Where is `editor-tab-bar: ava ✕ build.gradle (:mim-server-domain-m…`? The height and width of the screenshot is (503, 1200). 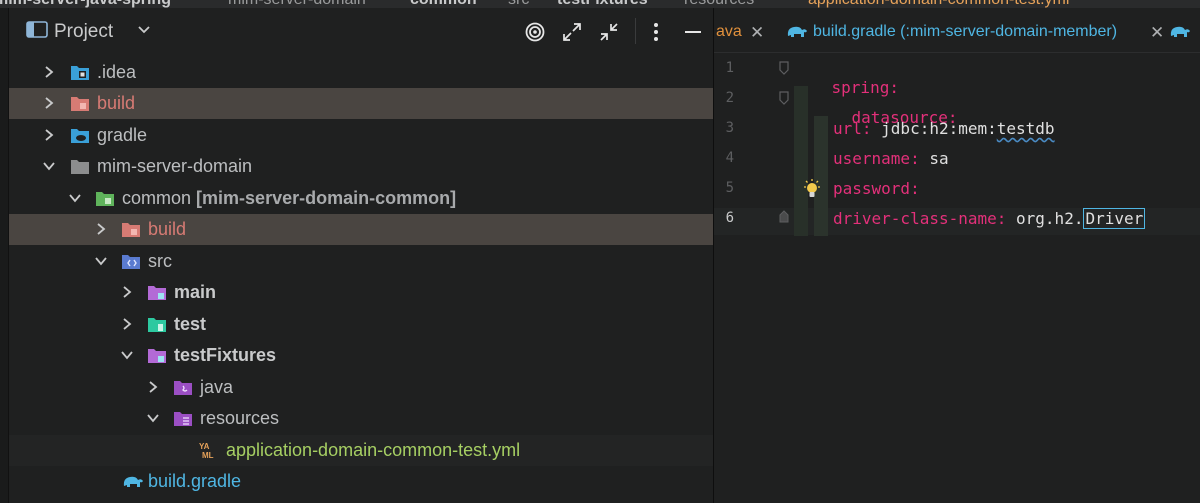 editor-tab-bar: ava ✕ build.gradle (:mim-server-domain-m… is located at coordinates (957, 30).